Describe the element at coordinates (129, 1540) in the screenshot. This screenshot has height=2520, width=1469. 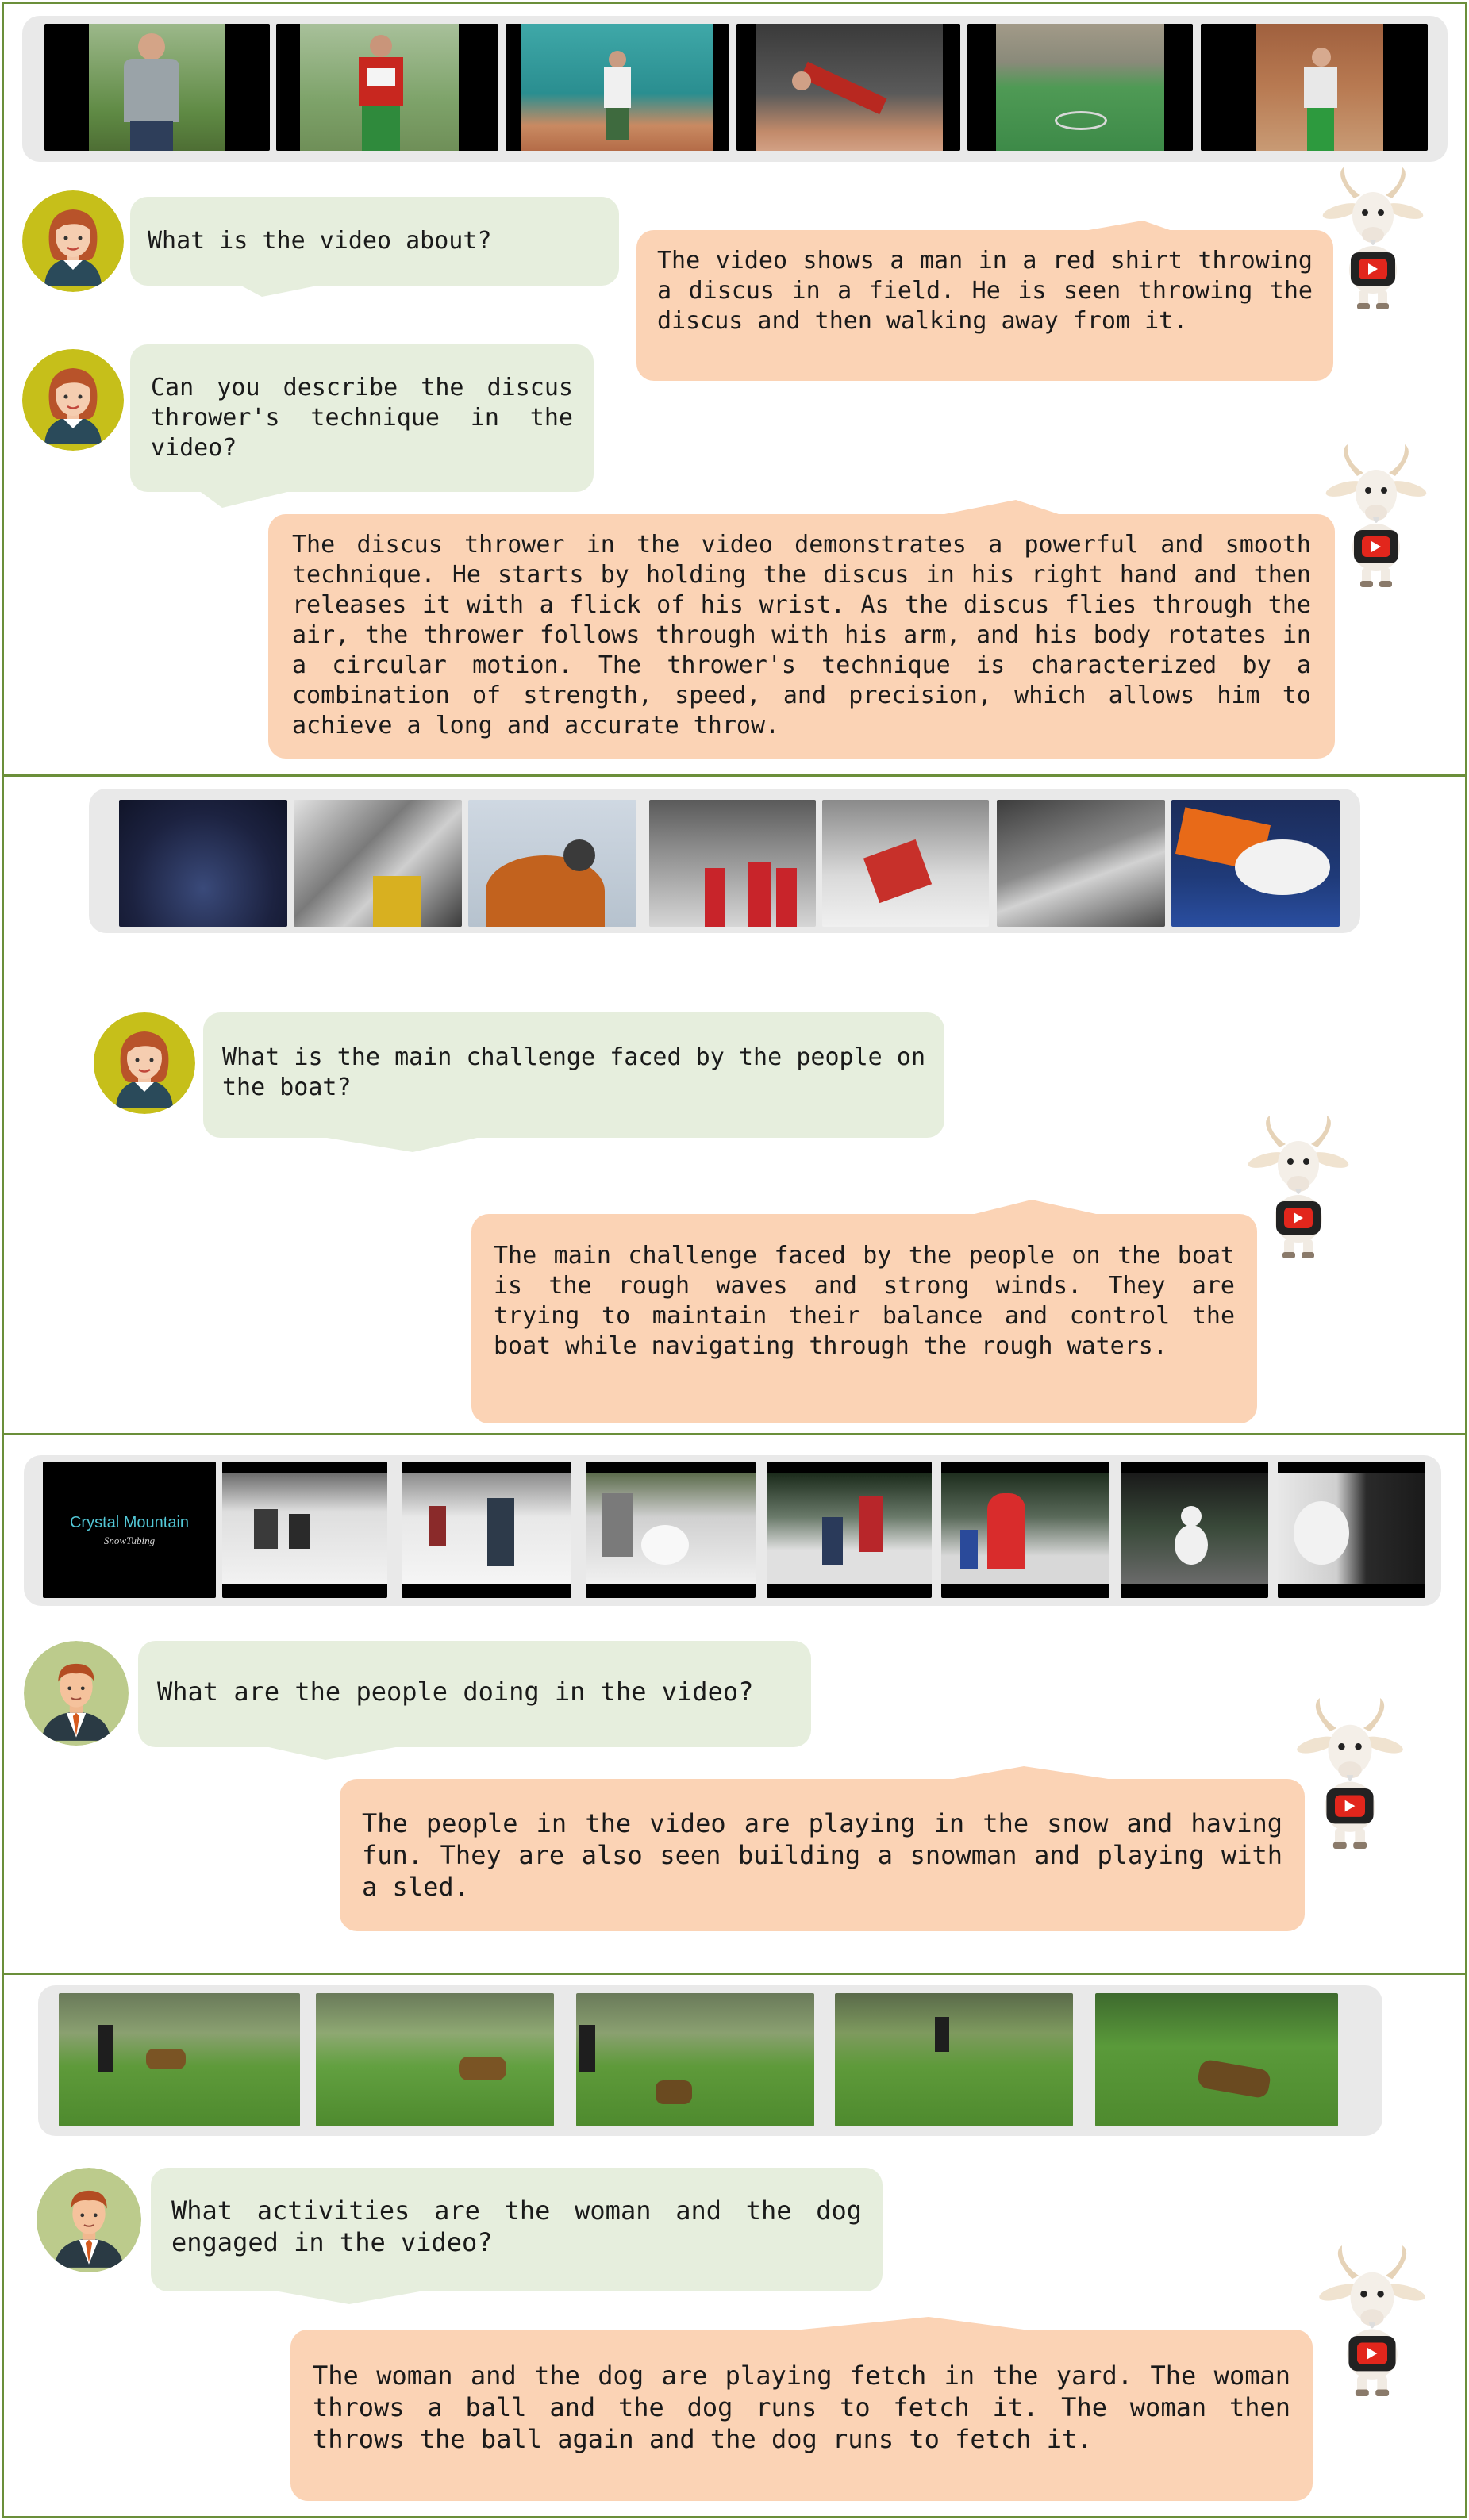
I see `title-card-subtitle: SnowTubing` at that location.